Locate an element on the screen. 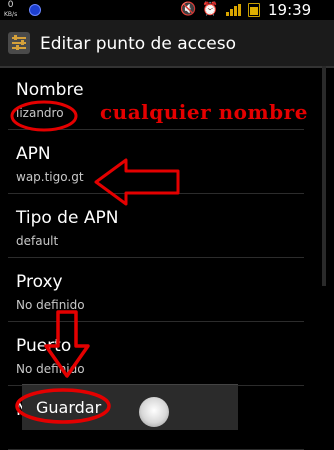 Image resolution: width=334 pixels, height=450 pixels. touch-indicator is located at coordinates (154, 412).